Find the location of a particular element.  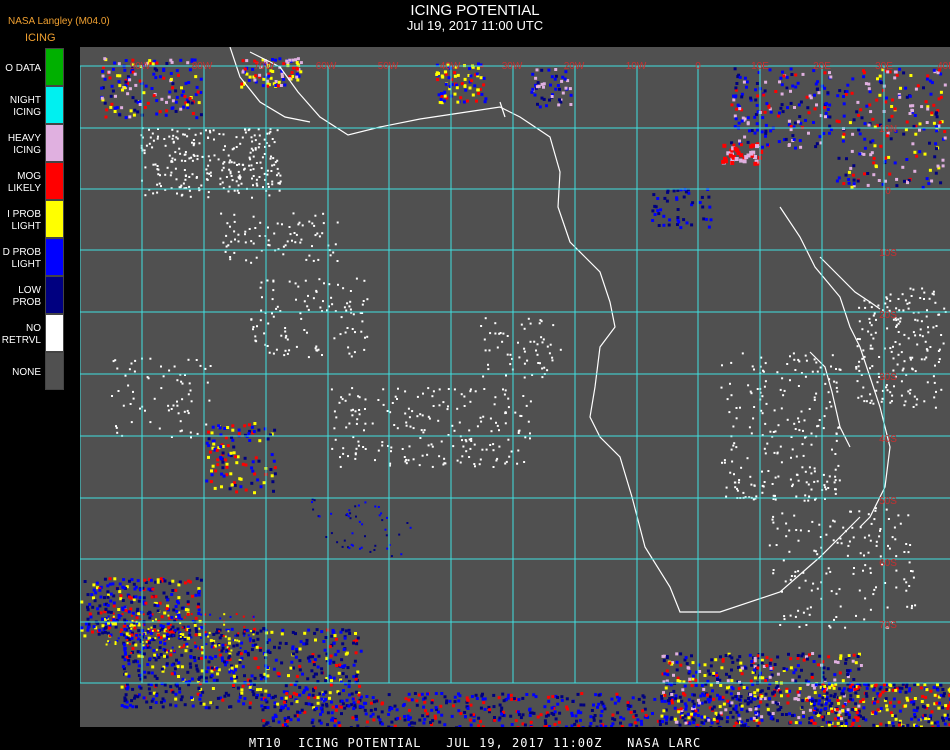

legend-label: D PROB LIGHT is located at coordinates (21, 258).